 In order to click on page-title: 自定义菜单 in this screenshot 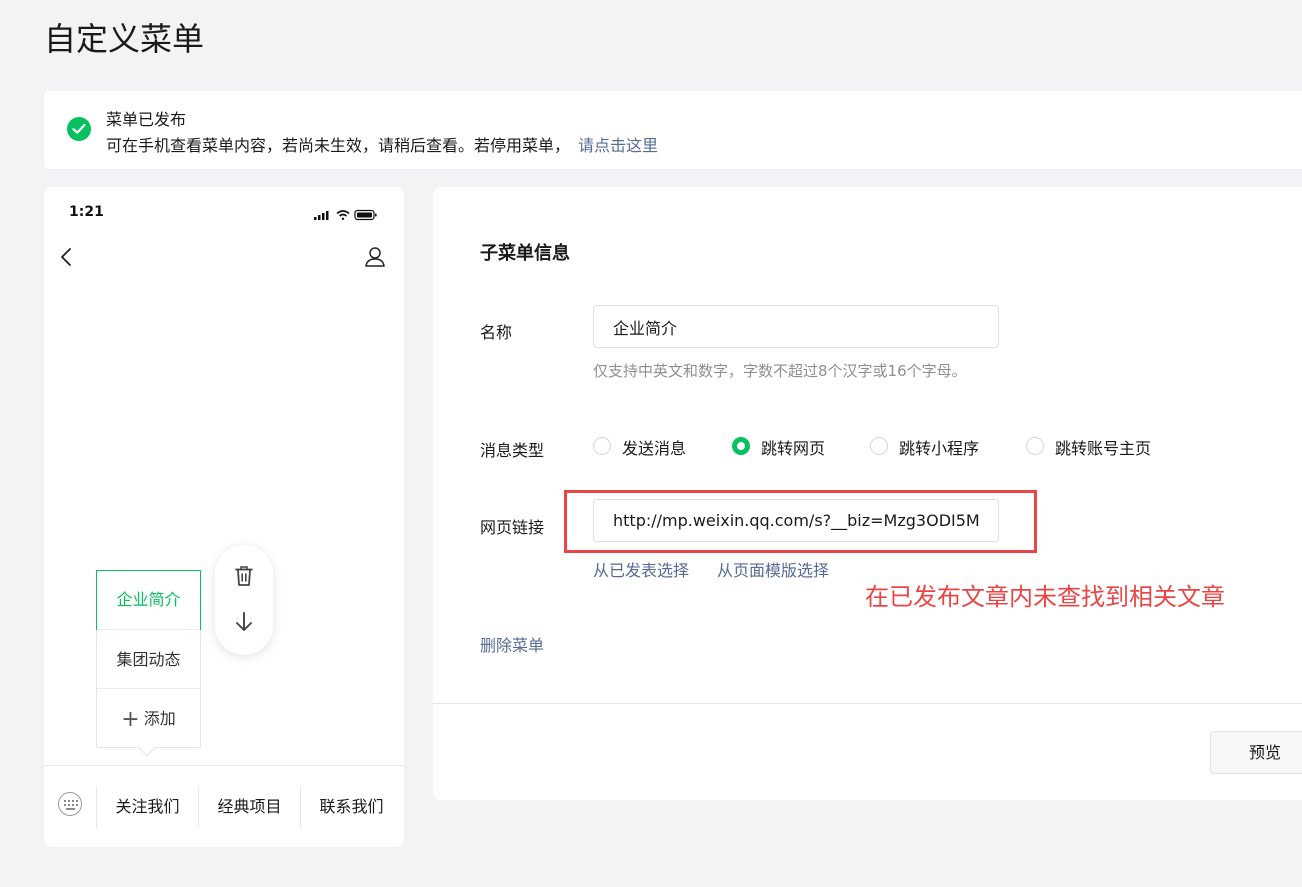, I will do `click(124, 39)`.